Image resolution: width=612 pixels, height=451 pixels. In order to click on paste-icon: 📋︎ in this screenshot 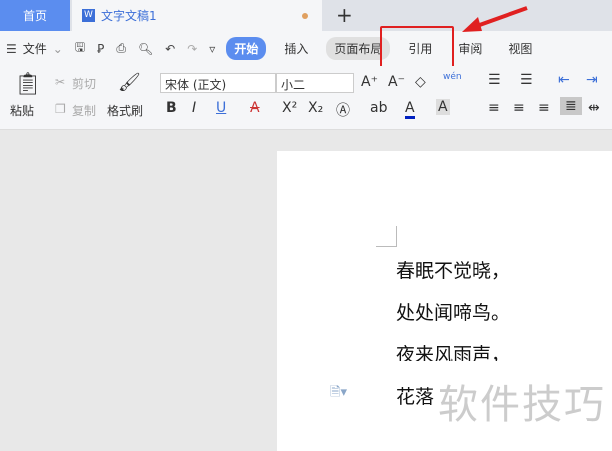, I will do `click(28, 84)`.